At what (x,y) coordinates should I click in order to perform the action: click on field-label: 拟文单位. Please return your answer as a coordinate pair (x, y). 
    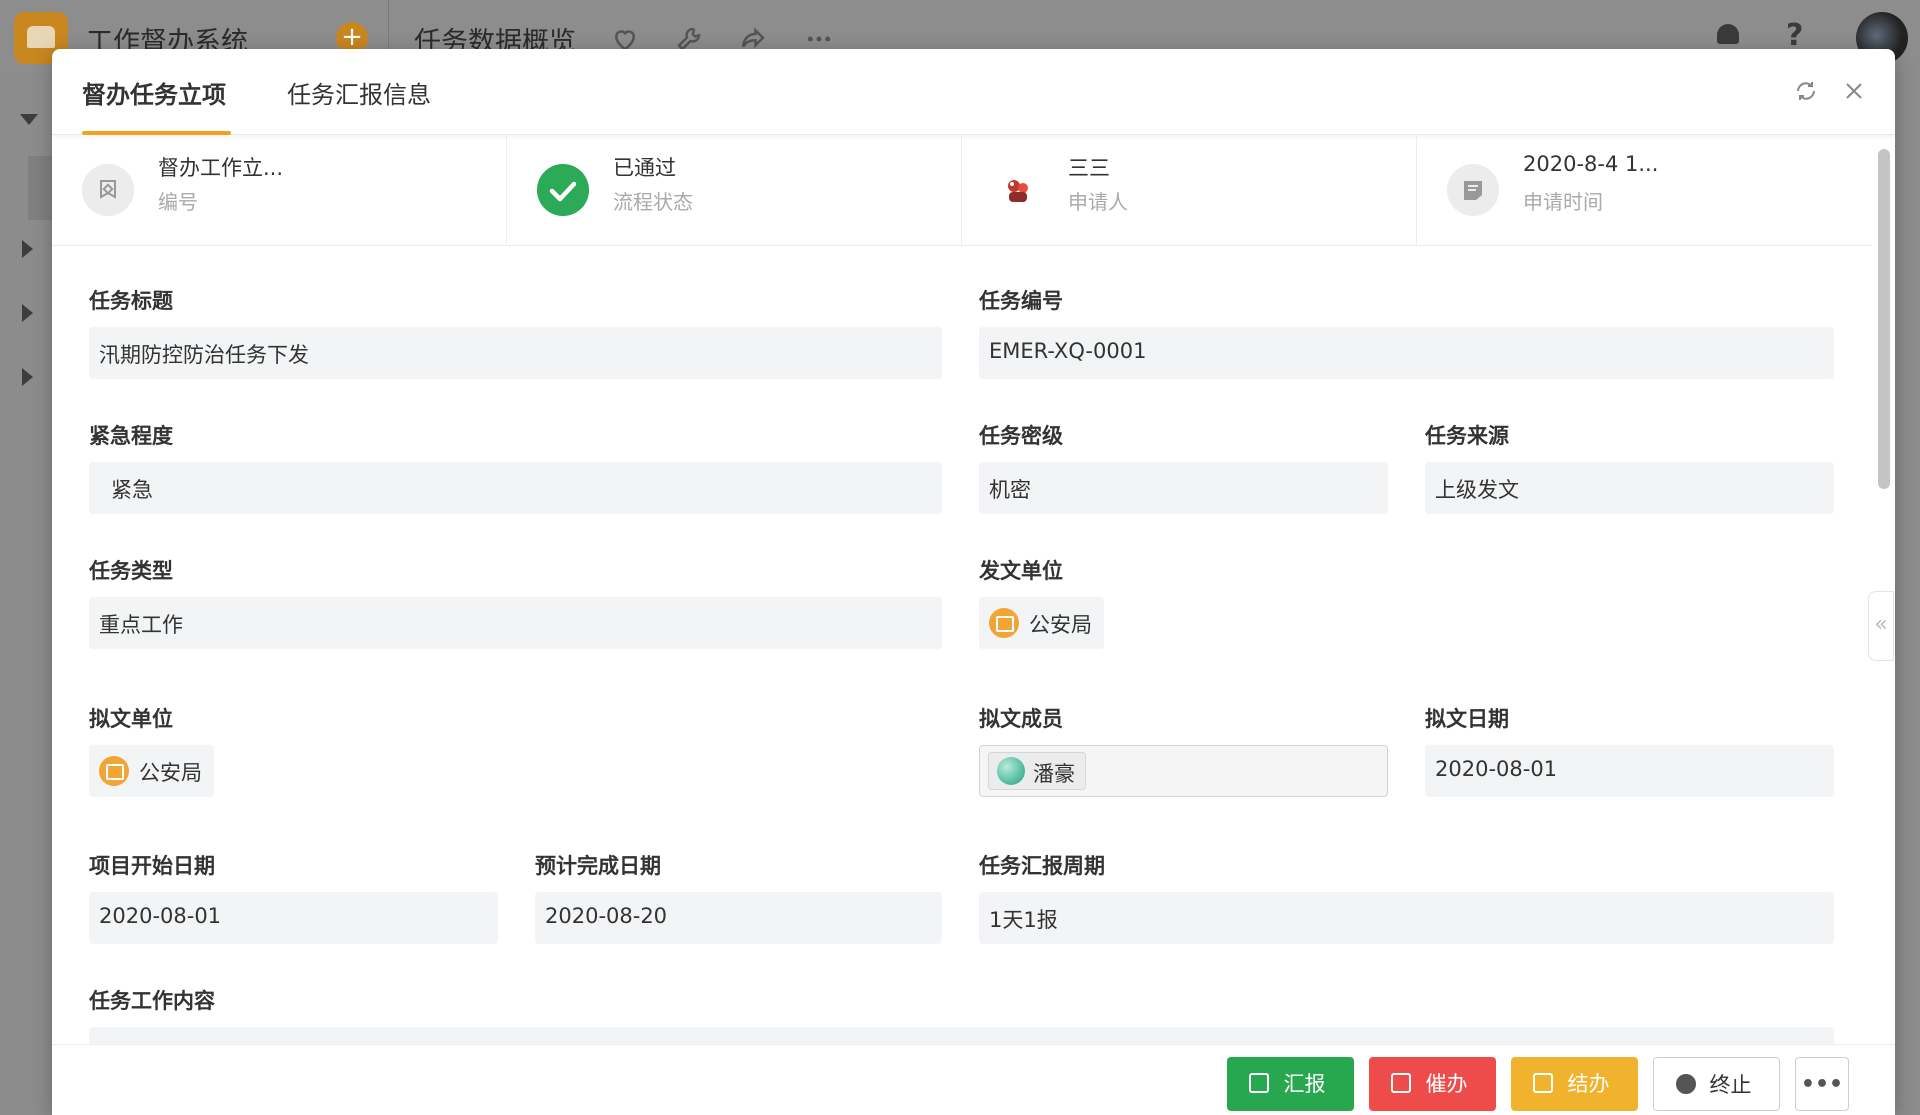
    Looking at the image, I should click on (131, 719).